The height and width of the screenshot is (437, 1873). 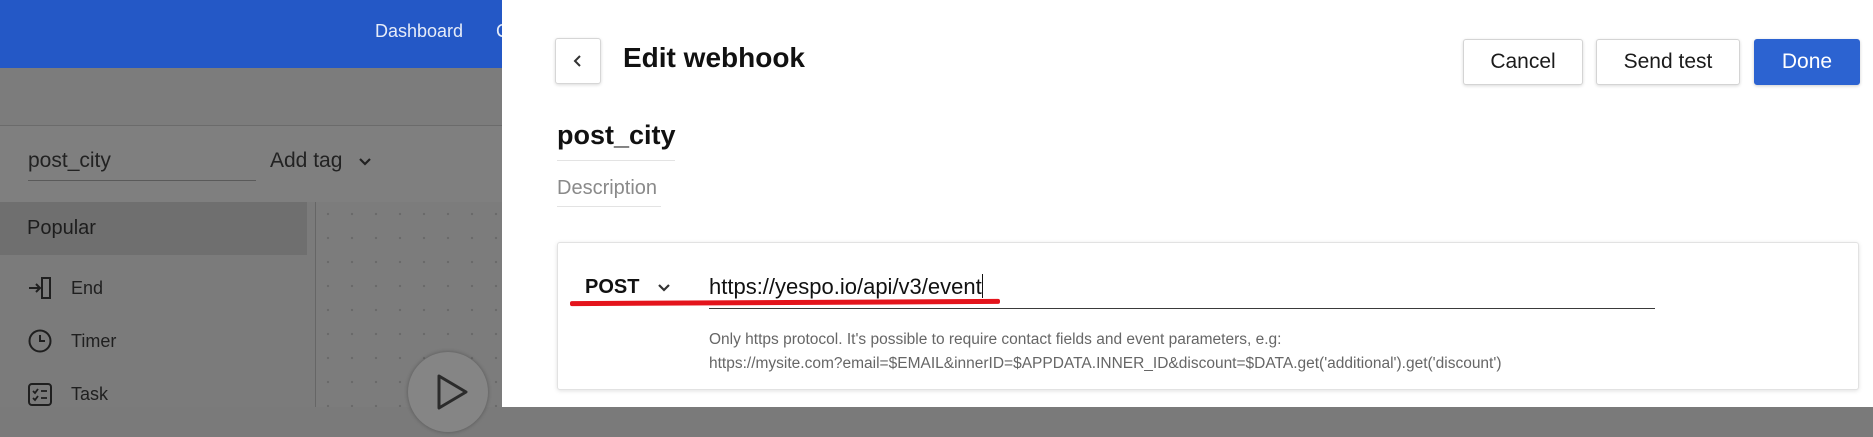 I want to click on block-end-label: End, so click(x=87, y=287).